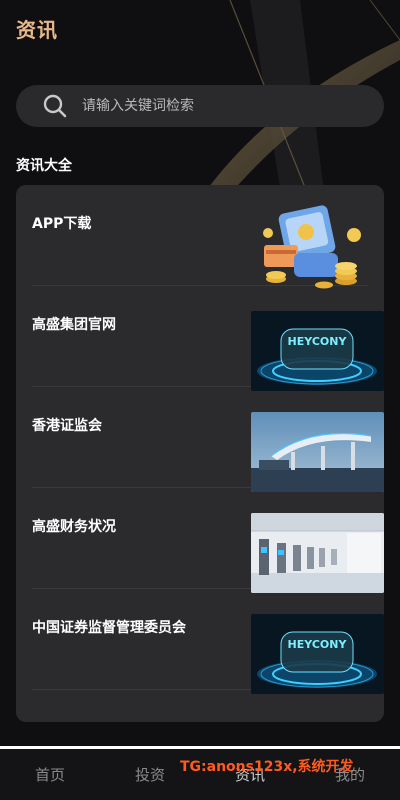  Describe the element at coordinates (200, 237) in the screenshot. I see `news-item-app-download: APP下载` at that location.